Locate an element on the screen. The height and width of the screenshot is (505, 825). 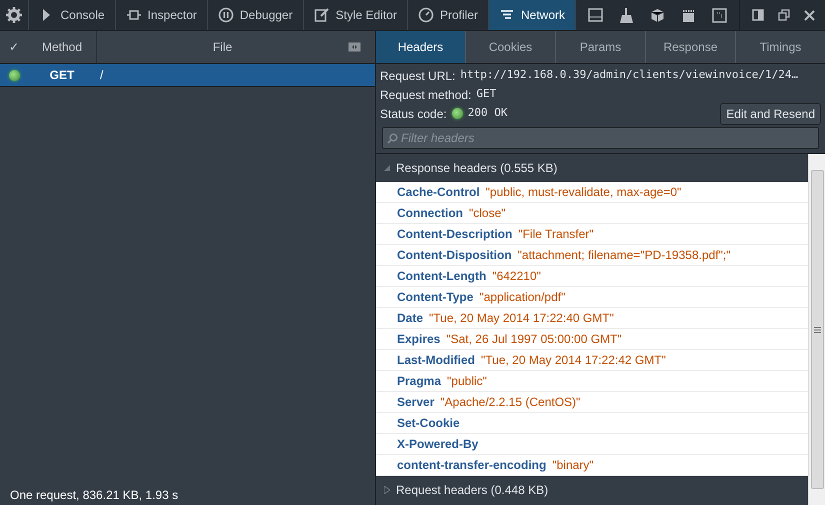
header-value: "Apache/2.2.15 (CentOS)" is located at coordinates (510, 402).